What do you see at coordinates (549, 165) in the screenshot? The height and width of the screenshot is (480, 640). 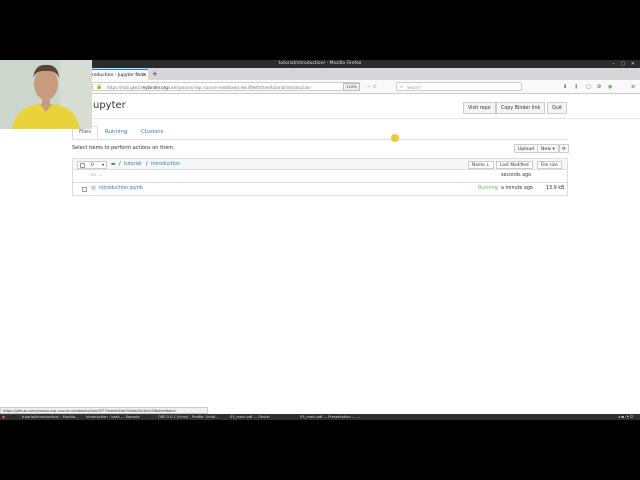 I see `sort-size-button: File size` at bounding box center [549, 165].